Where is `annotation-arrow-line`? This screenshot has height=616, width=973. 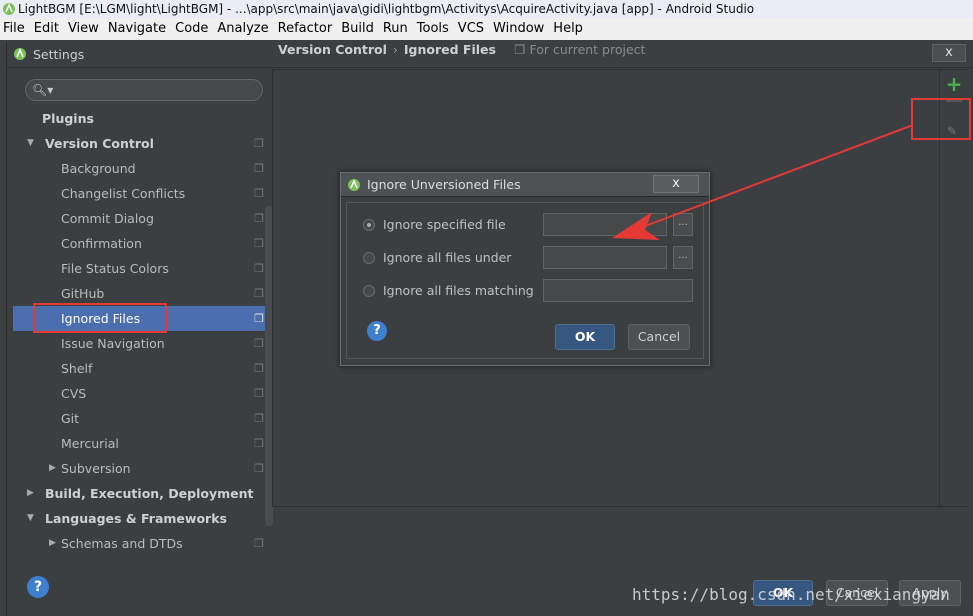 annotation-arrow-line is located at coordinates (776, 176).